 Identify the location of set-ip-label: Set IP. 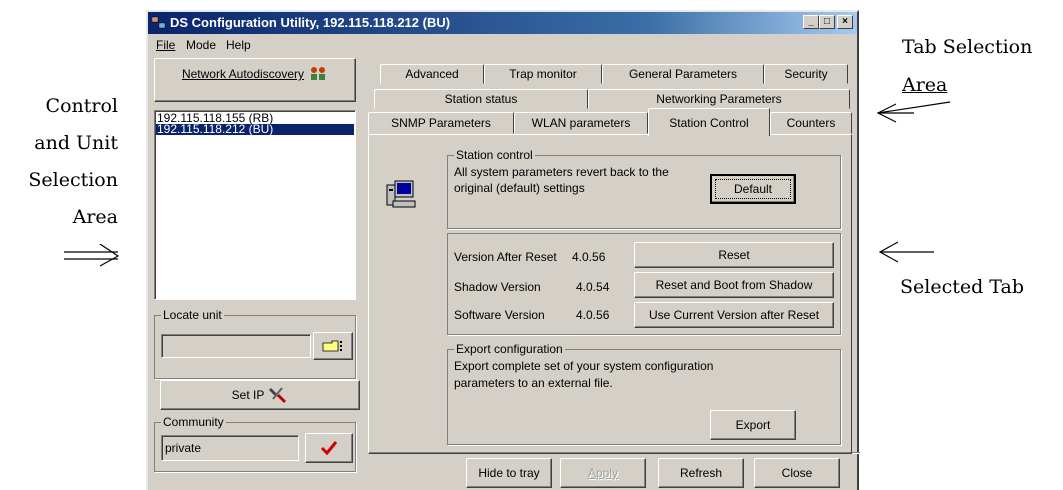
(248, 395).